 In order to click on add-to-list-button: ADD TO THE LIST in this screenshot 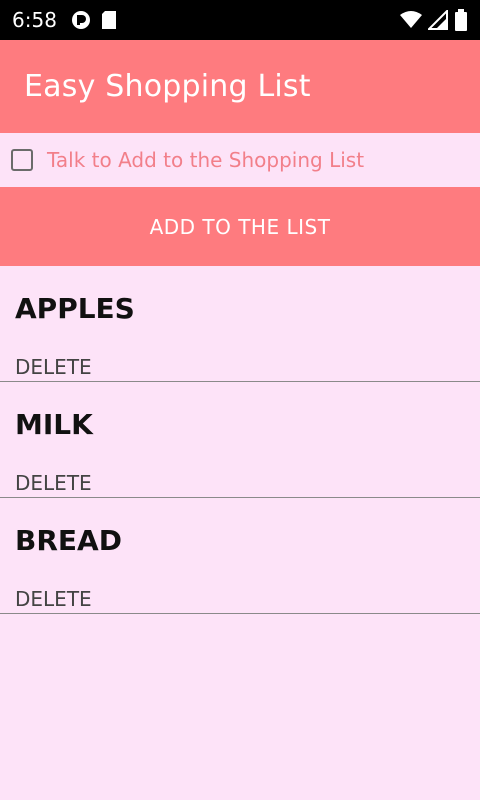, I will do `click(240, 226)`.